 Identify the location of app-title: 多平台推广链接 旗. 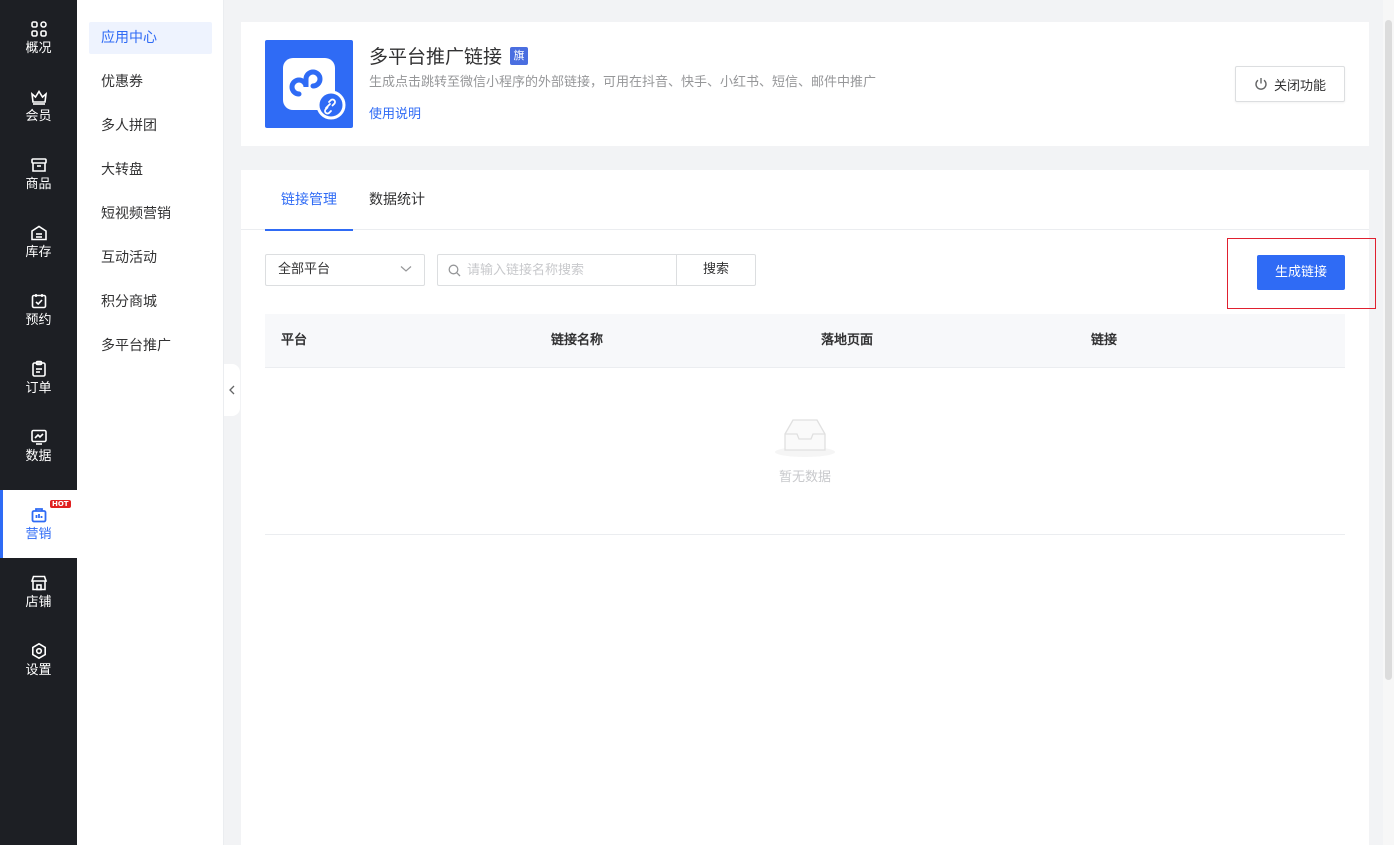
(449, 55).